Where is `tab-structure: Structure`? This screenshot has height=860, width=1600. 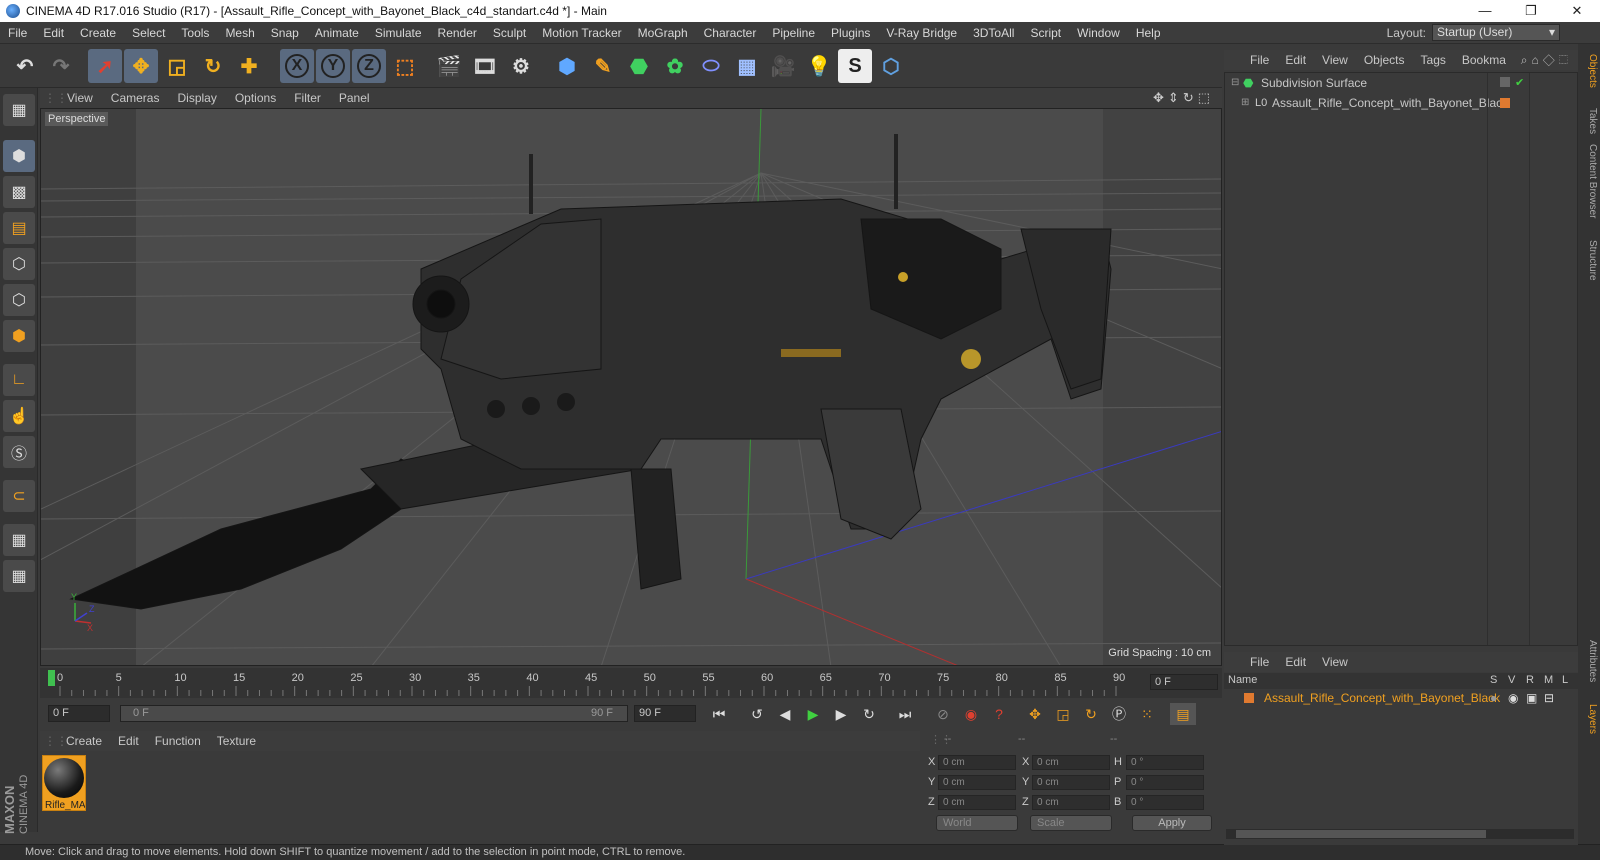 tab-structure: Structure is located at coordinates (1589, 260).